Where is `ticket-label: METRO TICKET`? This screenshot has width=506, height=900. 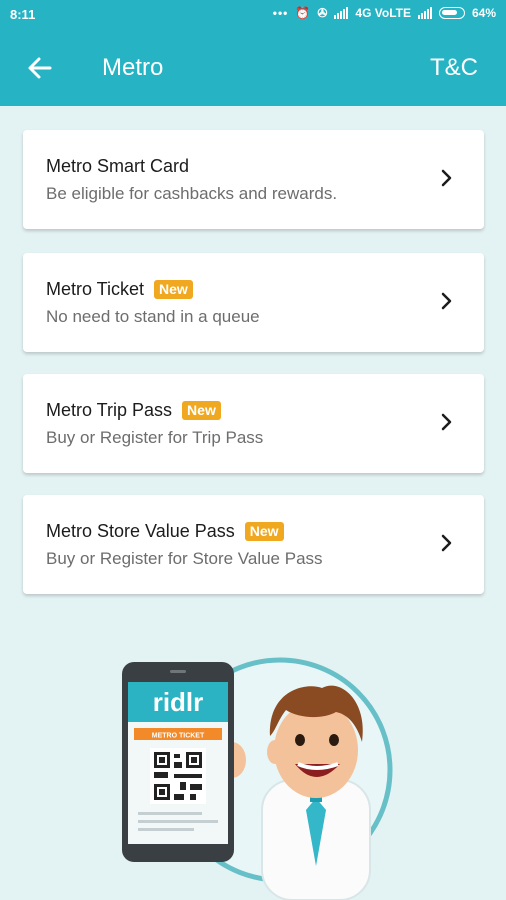
ticket-label: METRO TICKET is located at coordinates (178, 736).